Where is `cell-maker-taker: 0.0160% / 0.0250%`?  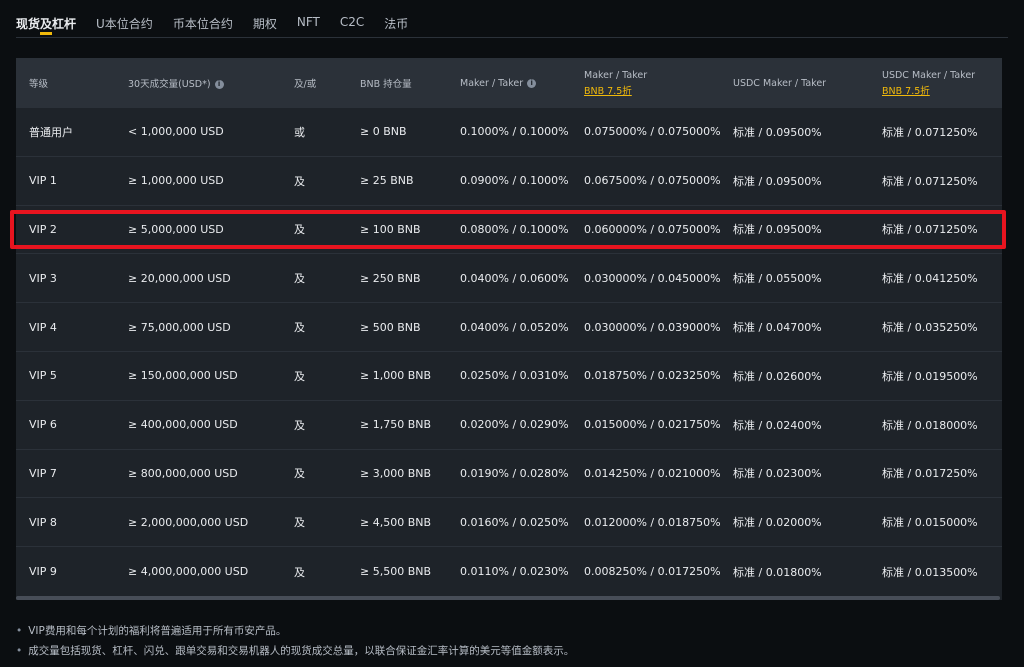 cell-maker-taker: 0.0160% / 0.0250% is located at coordinates (514, 522).